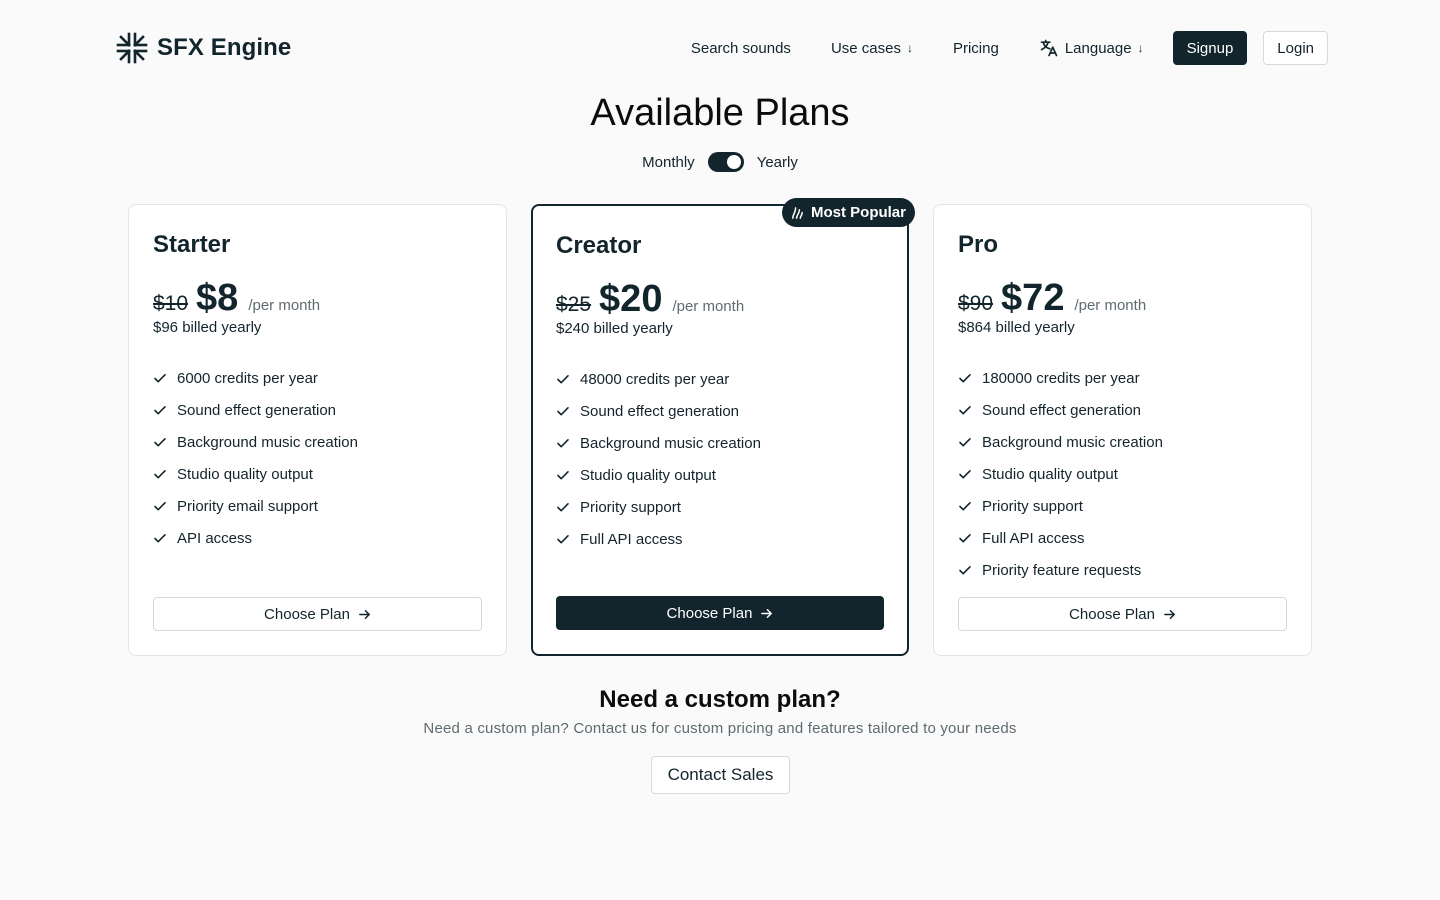 The height and width of the screenshot is (900, 1440). Describe the element at coordinates (614, 328) in the screenshot. I see `billed-yearly: $240 billed yearly` at that location.